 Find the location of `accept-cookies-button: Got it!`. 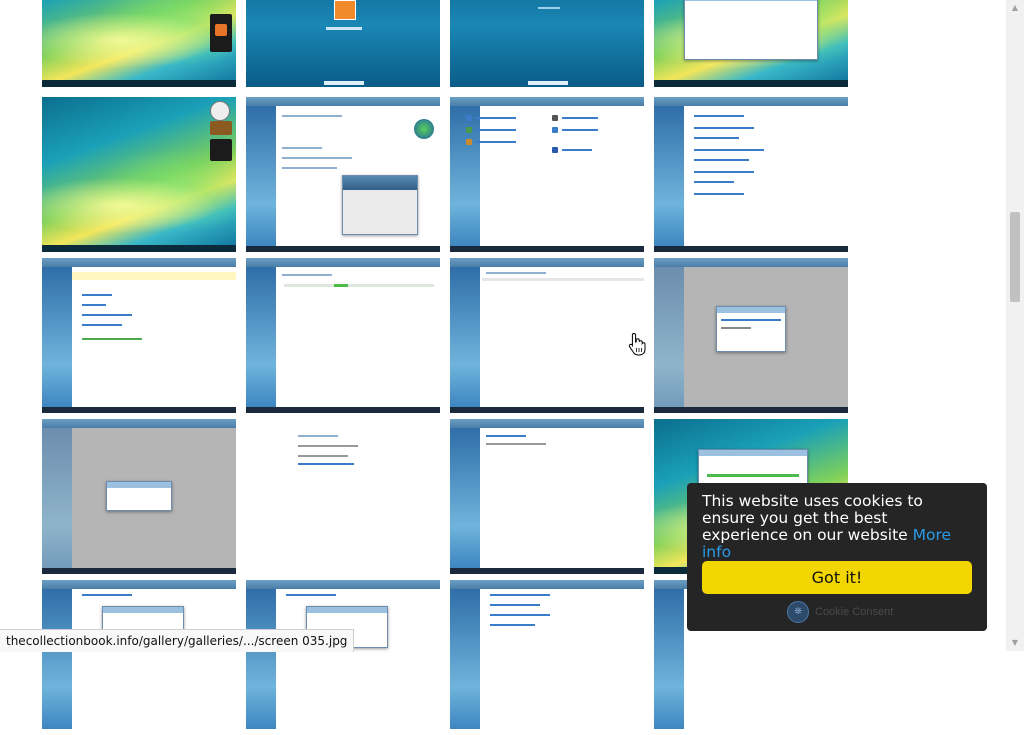

accept-cookies-button: Got it! is located at coordinates (837, 577).